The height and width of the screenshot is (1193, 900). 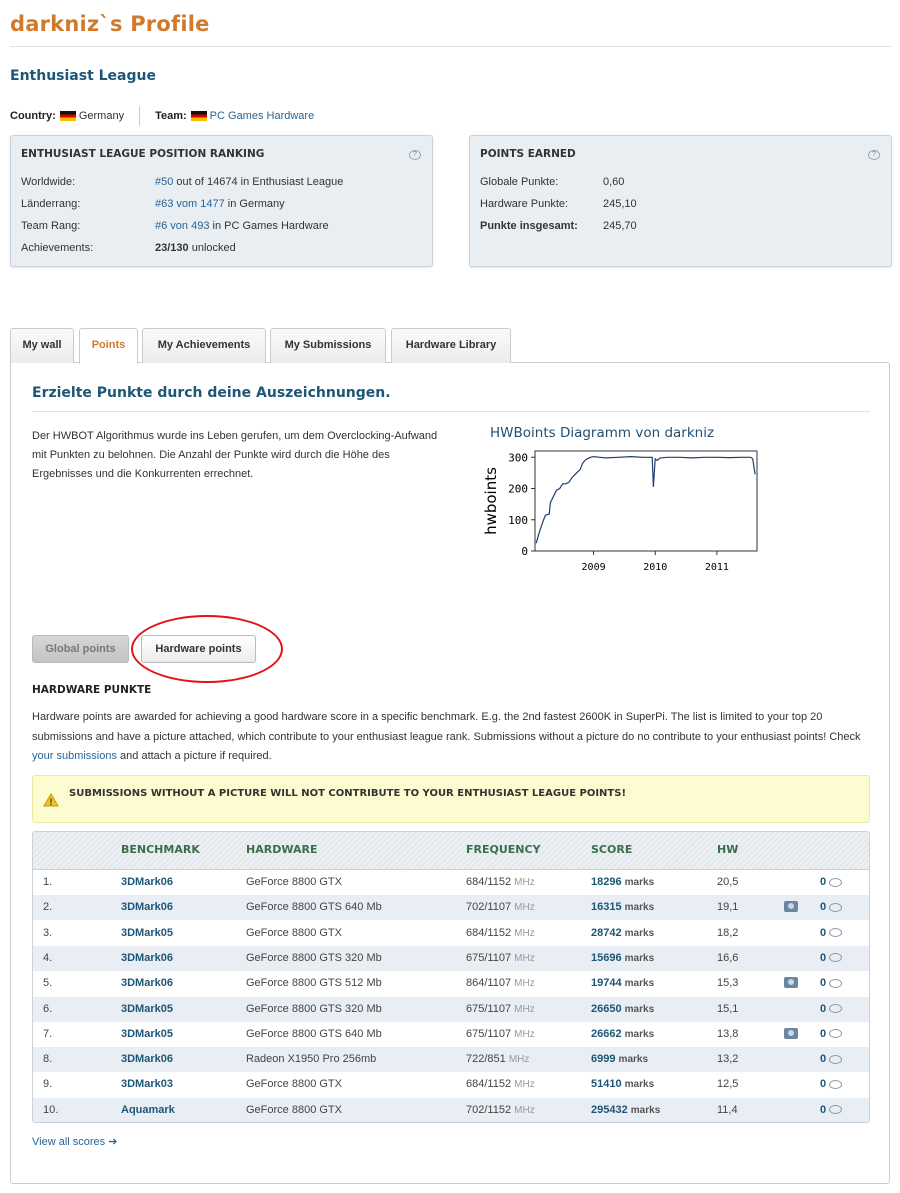 I want to click on your-submissions-link: your submissions, so click(x=74, y=756).